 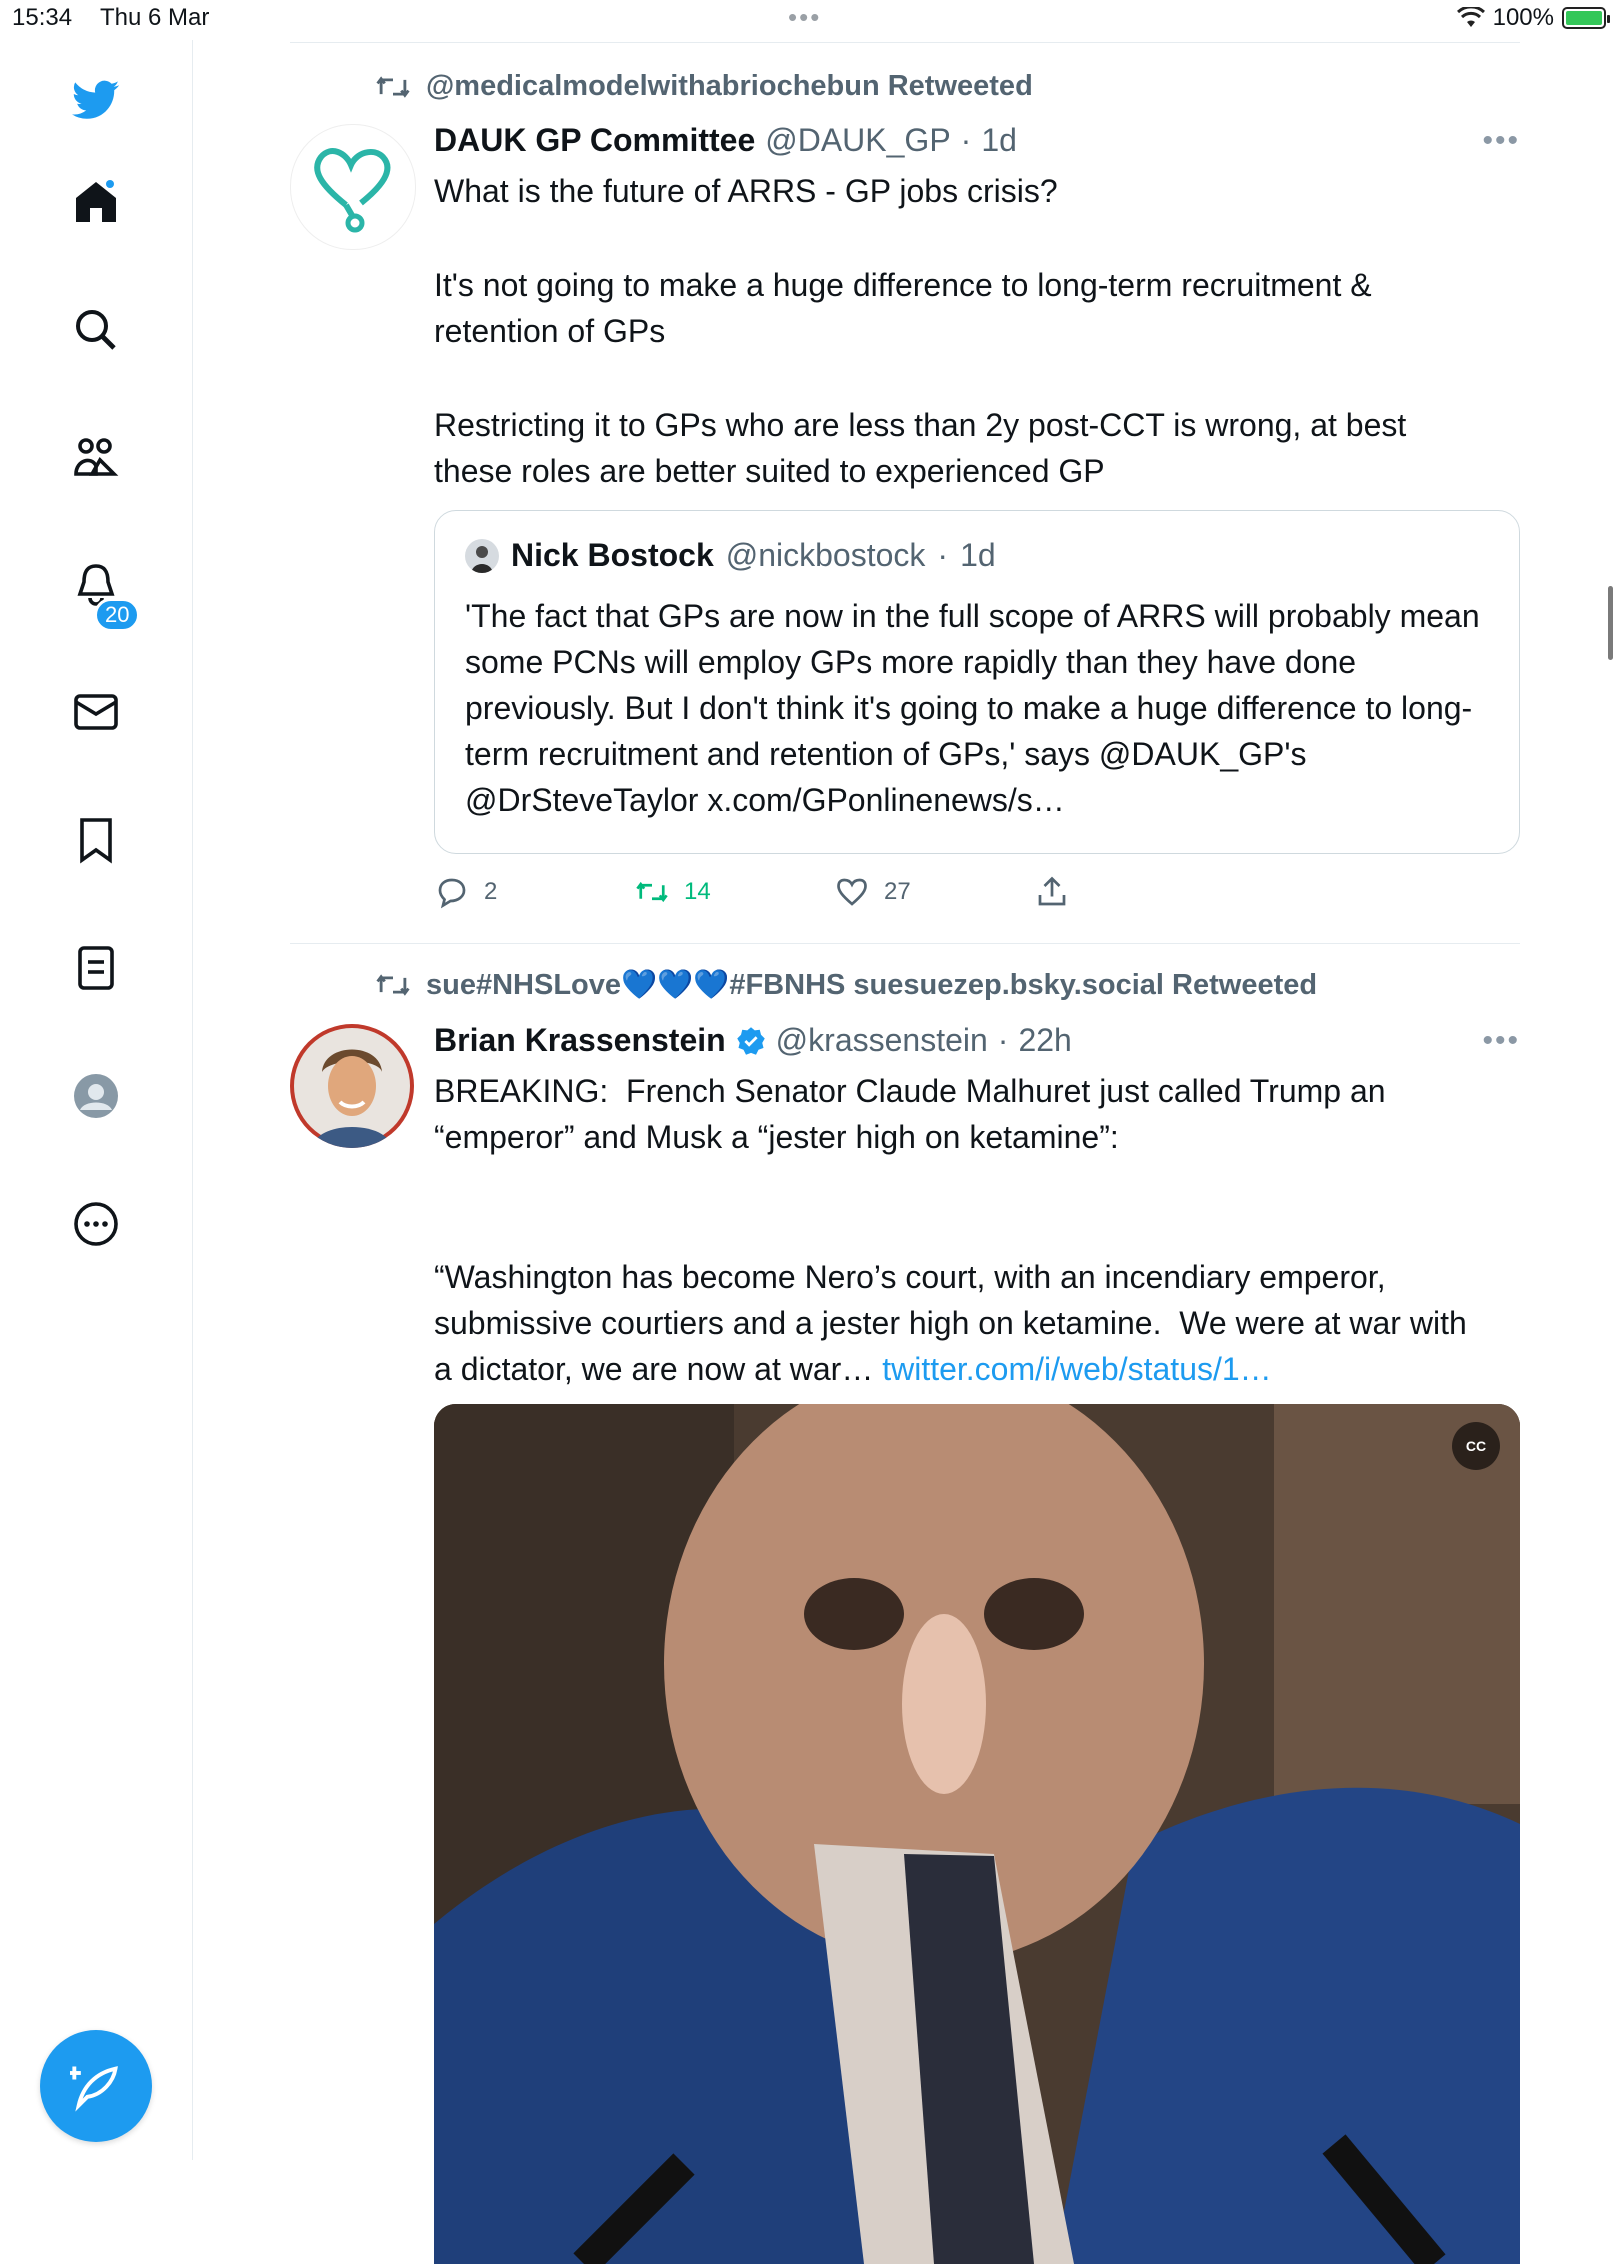 I want to click on compose-tweet-button, so click(x=96, y=2086).